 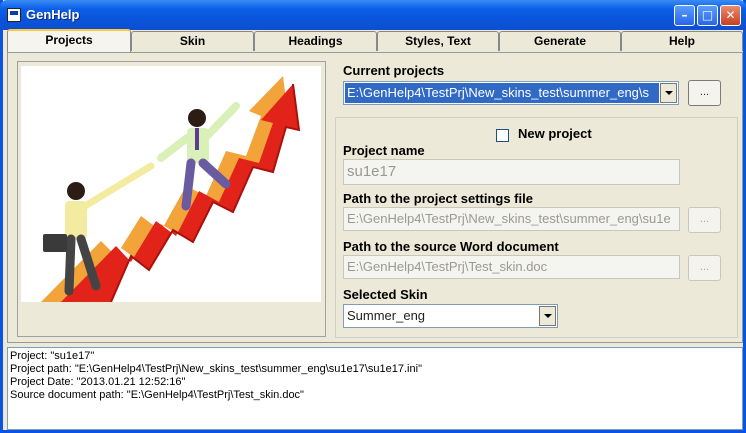 What do you see at coordinates (98, 382) in the screenshot?
I see `log-line: Project Date: "2013.01.21 12:52:16"` at bounding box center [98, 382].